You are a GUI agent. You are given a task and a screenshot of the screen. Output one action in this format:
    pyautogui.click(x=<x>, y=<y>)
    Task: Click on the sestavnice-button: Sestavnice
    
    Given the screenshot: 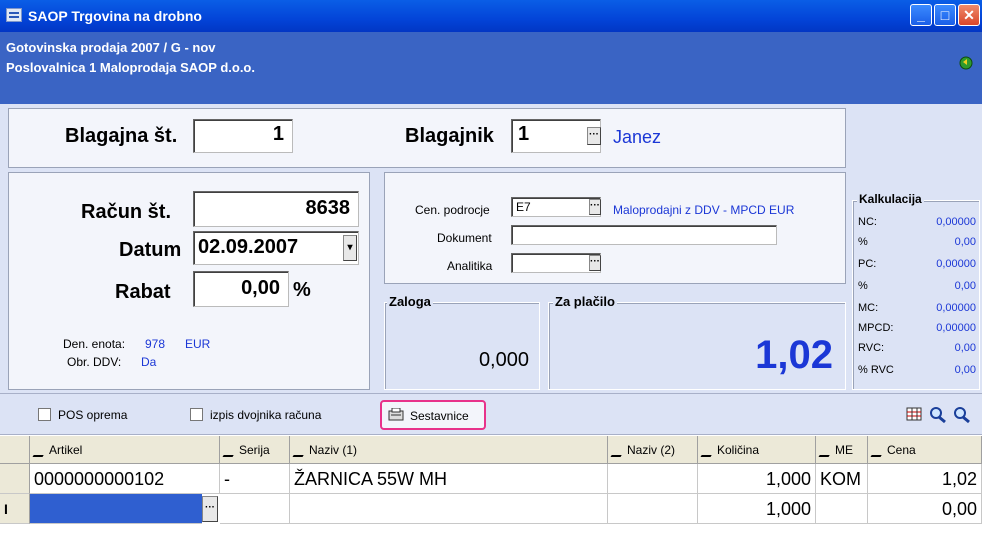 What is the action you would take?
    pyautogui.click(x=433, y=415)
    